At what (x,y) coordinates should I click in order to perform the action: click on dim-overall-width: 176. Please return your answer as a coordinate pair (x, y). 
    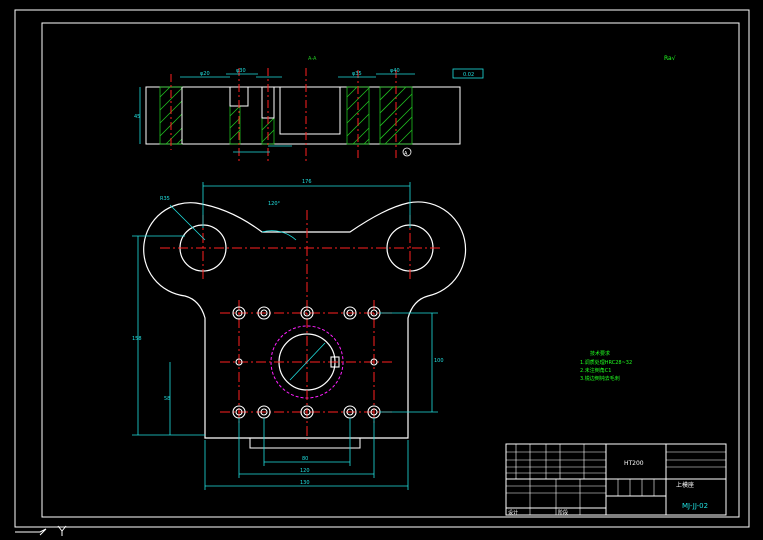
    Looking at the image, I should click on (307, 182).